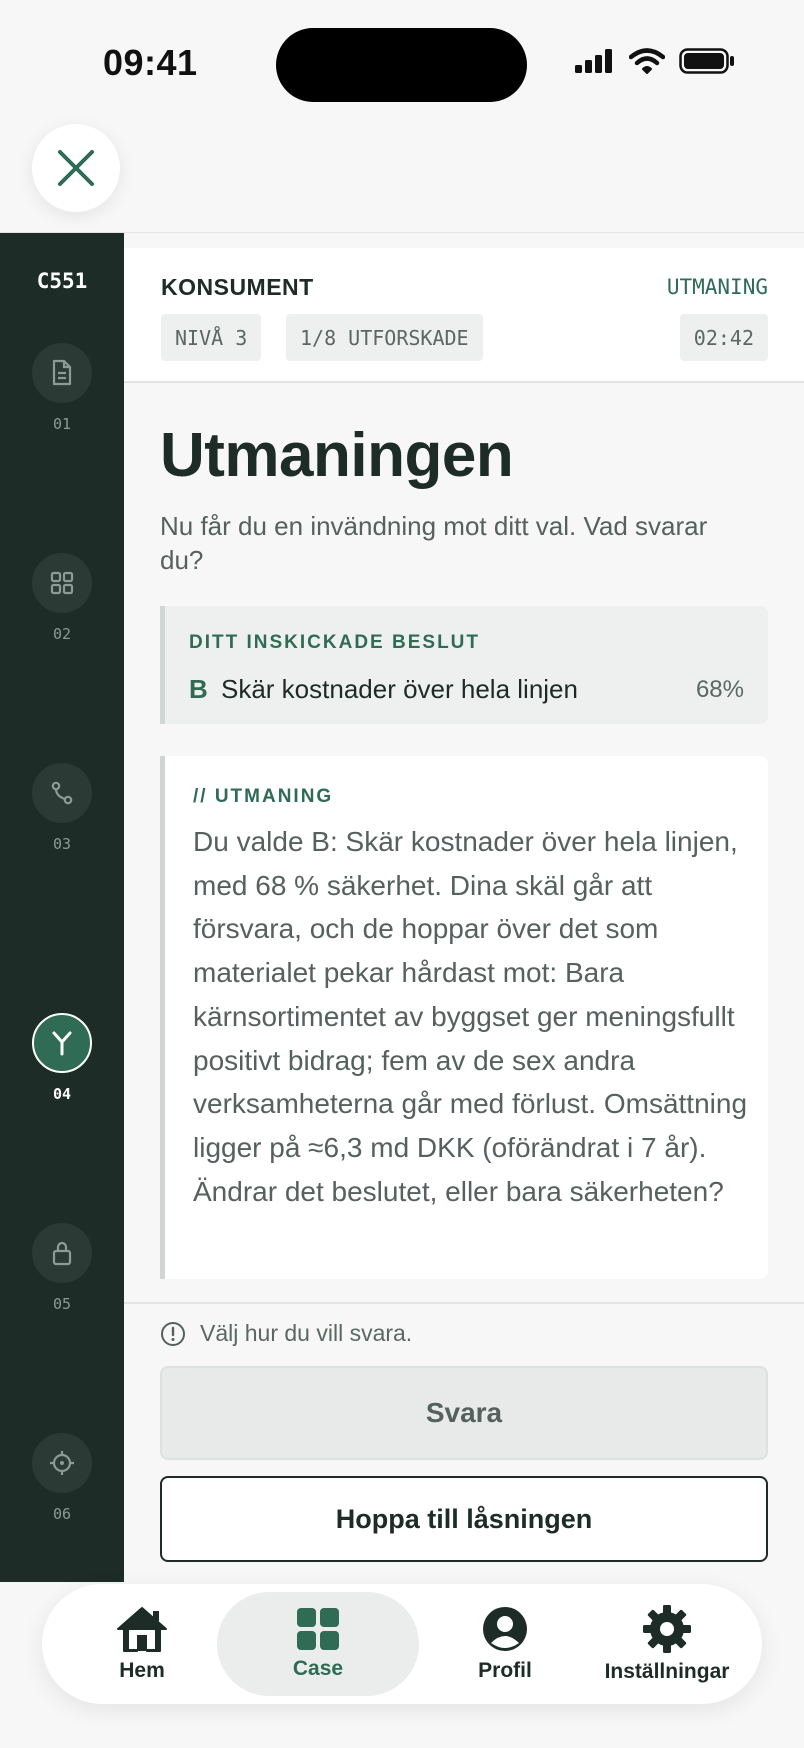 The width and height of the screenshot is (804, 1748). I want to click on close-icon, so click(76, 168).